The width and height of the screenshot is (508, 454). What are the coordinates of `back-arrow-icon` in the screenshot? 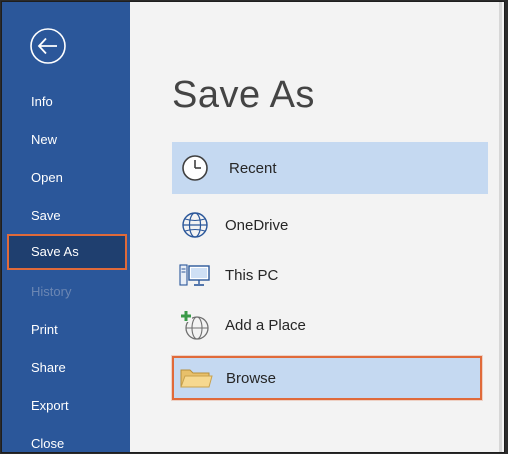 It's located at (48, 46).